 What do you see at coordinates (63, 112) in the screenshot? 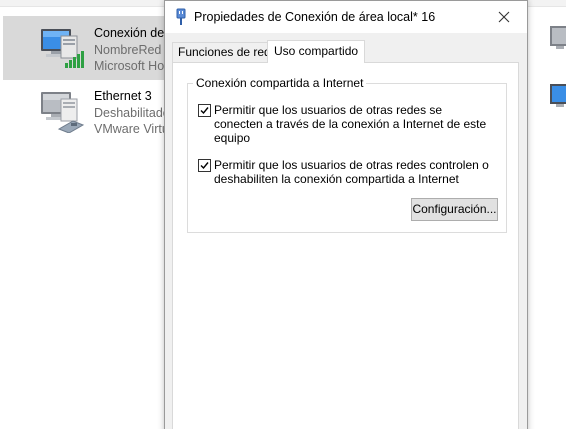
I see `ethernet-disabled-icon` at bounding box center [63, 112].